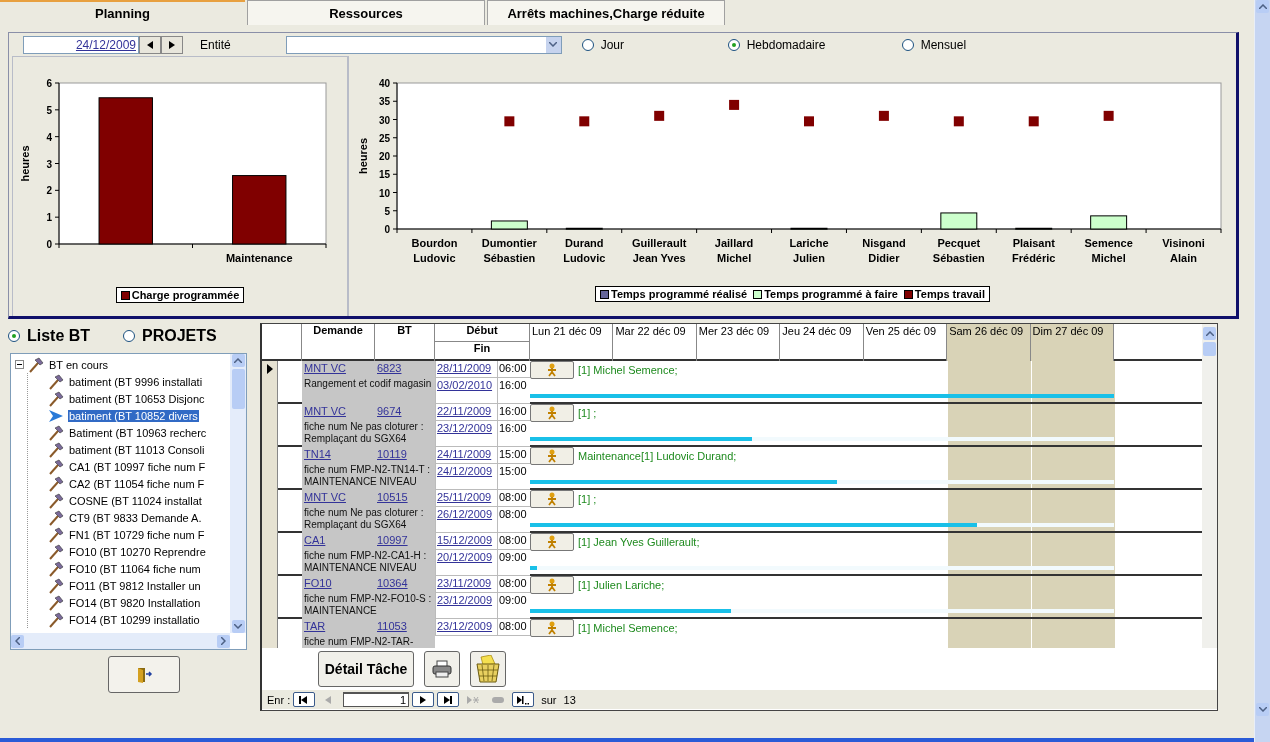 The height and width of the screenshot is (742, 1270). What do you see at coordinates (135, 568) in the screenshot?
I see `tree-item: FO10 (BT 11064 fiche num` at bounding box center [135, 568].